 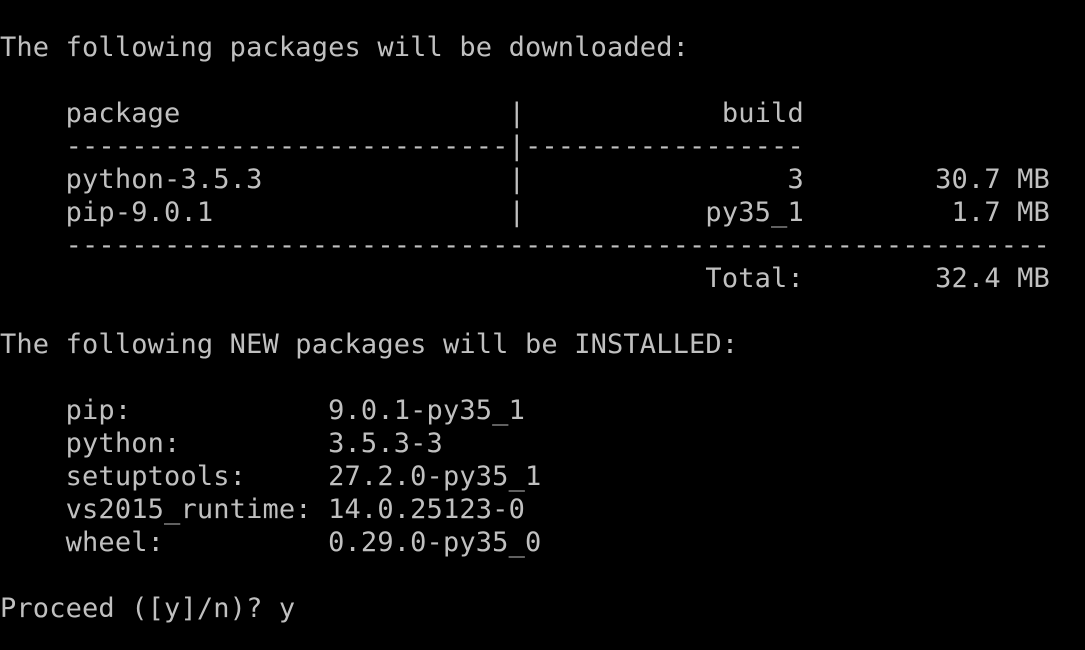 What do you see at coordinates (262, 509) in the screenshot?
I see `install-item-vs2015-runtime: vs2015_runtime: 14.0.25123-0` at bounding box center [262, 509].